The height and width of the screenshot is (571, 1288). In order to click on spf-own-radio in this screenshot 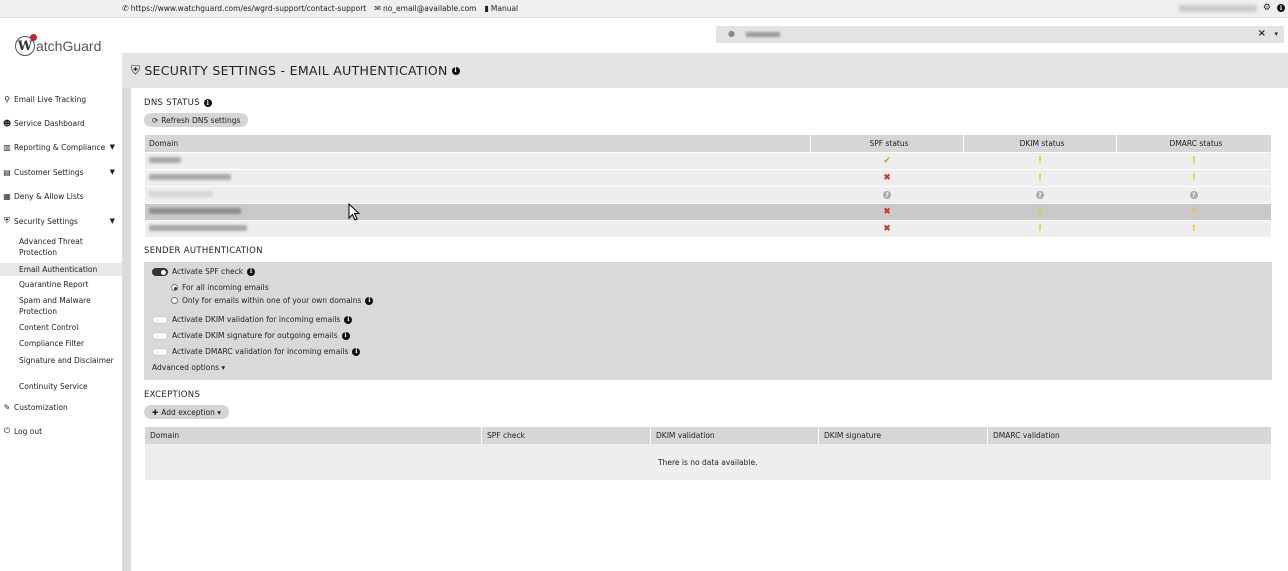, I will do `click(174, 300)`.